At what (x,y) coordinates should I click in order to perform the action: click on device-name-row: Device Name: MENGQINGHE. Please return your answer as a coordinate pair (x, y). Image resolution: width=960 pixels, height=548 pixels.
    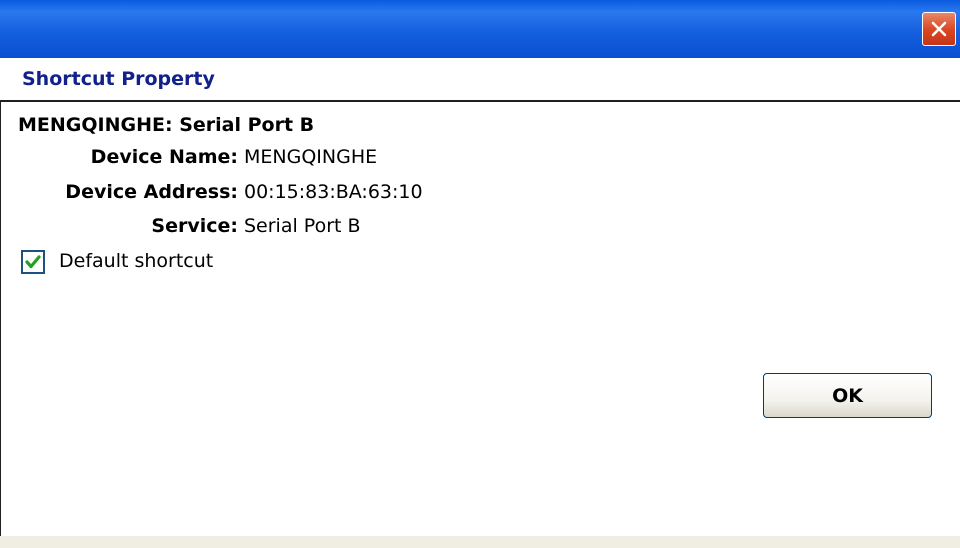
    Looking at the image, I should click on (301, 161).